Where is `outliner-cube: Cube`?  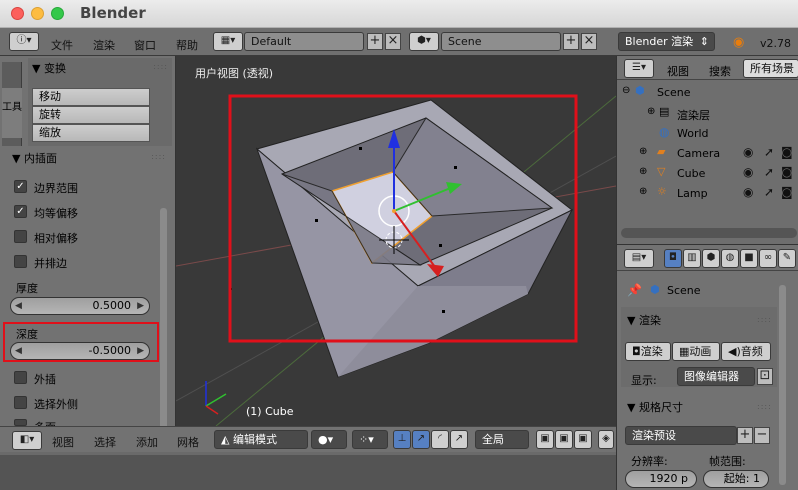 outliner-cube: Cube is located at coordinates (691, 173).